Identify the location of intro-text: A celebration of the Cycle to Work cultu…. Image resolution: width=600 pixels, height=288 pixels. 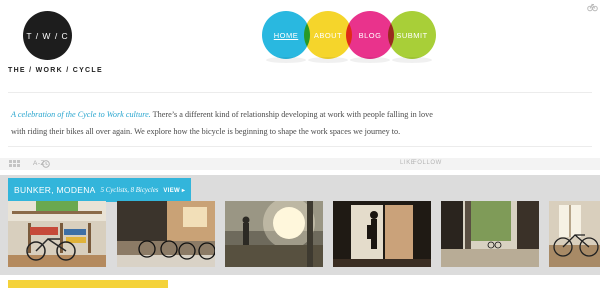
(226, 123).